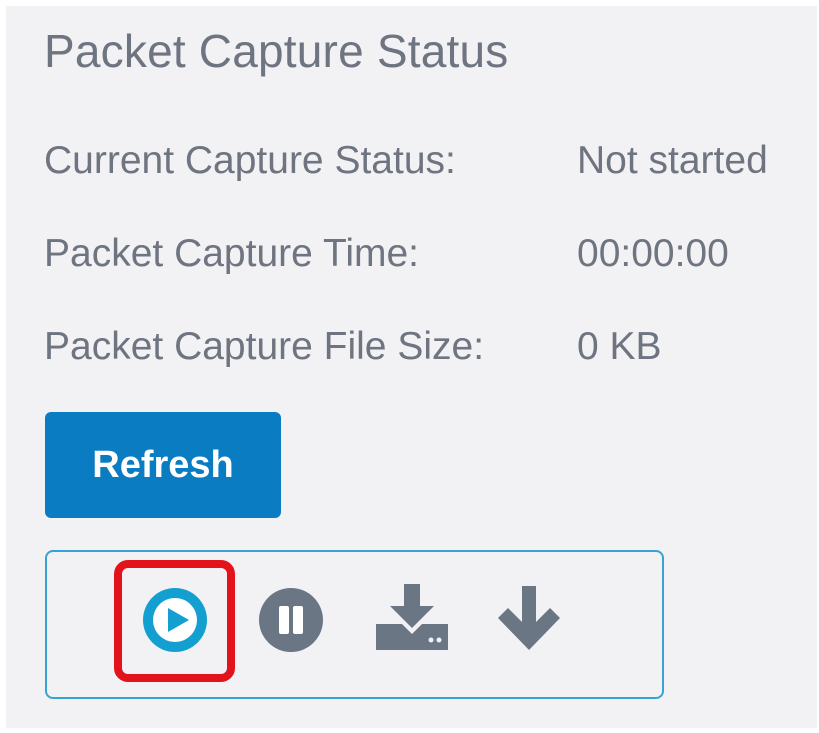 This screenshot has width=819, height=733. I want to click on status-label: Packet Capture File Size:, so click(264, 346).